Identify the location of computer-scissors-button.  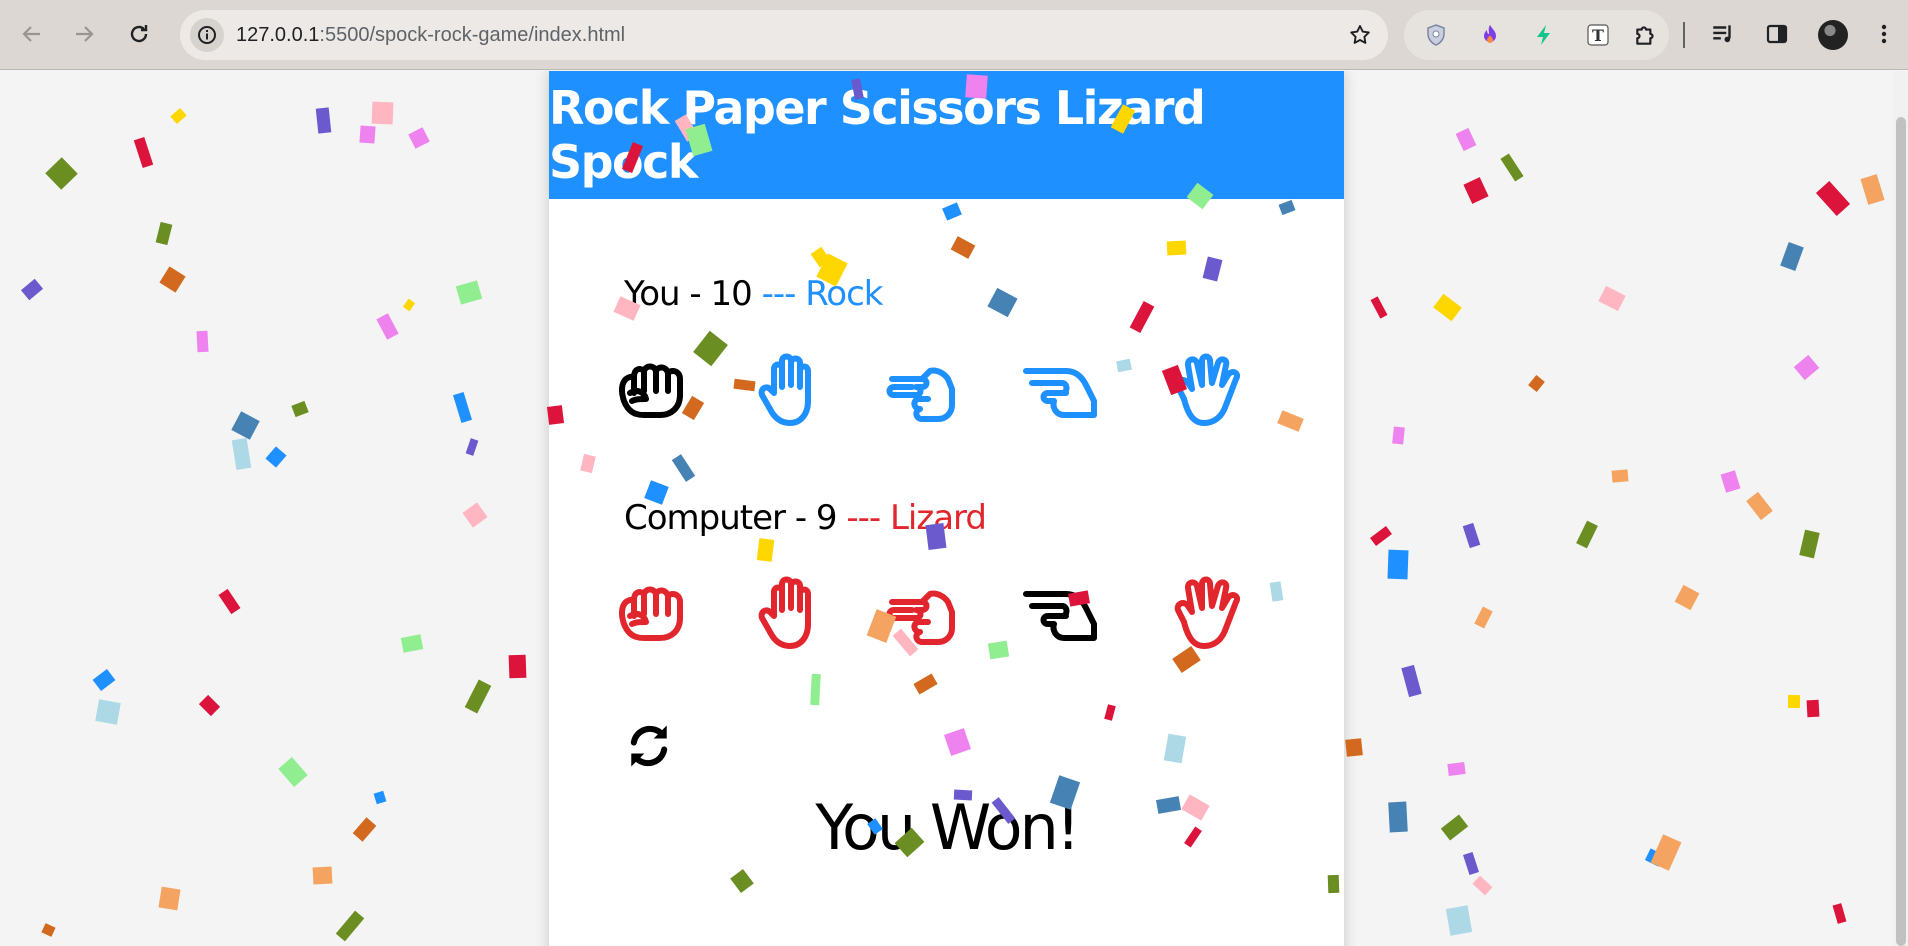
(924, 614).